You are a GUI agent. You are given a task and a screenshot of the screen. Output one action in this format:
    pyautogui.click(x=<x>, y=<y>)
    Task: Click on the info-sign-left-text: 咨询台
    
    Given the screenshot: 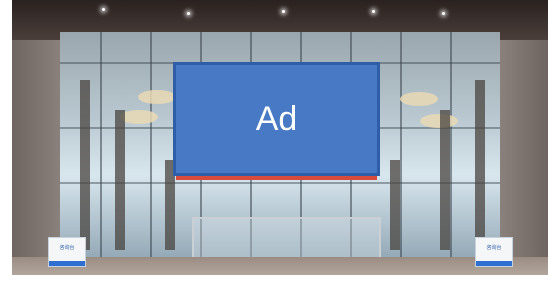 What is the action you would take?
    pyautogui.click(x=67, y=248)
    